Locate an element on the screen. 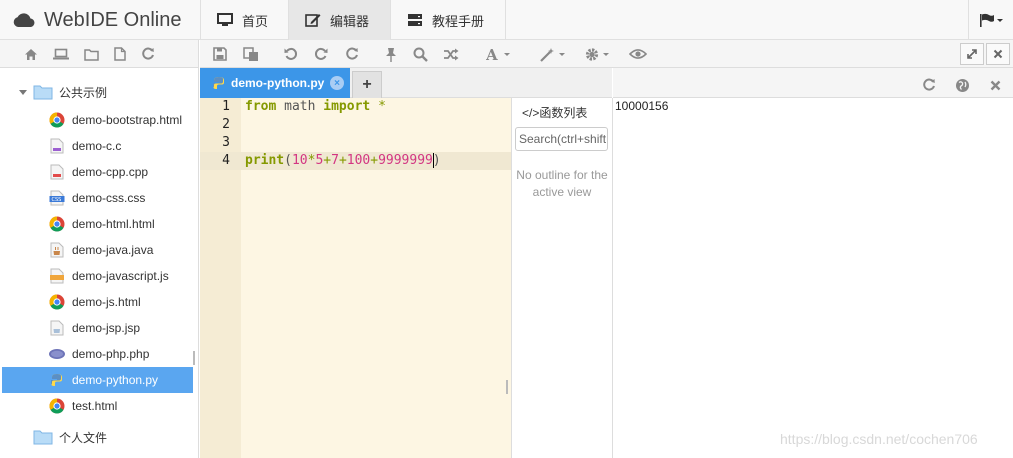  code-token: * is located at coordinates (378, 106).